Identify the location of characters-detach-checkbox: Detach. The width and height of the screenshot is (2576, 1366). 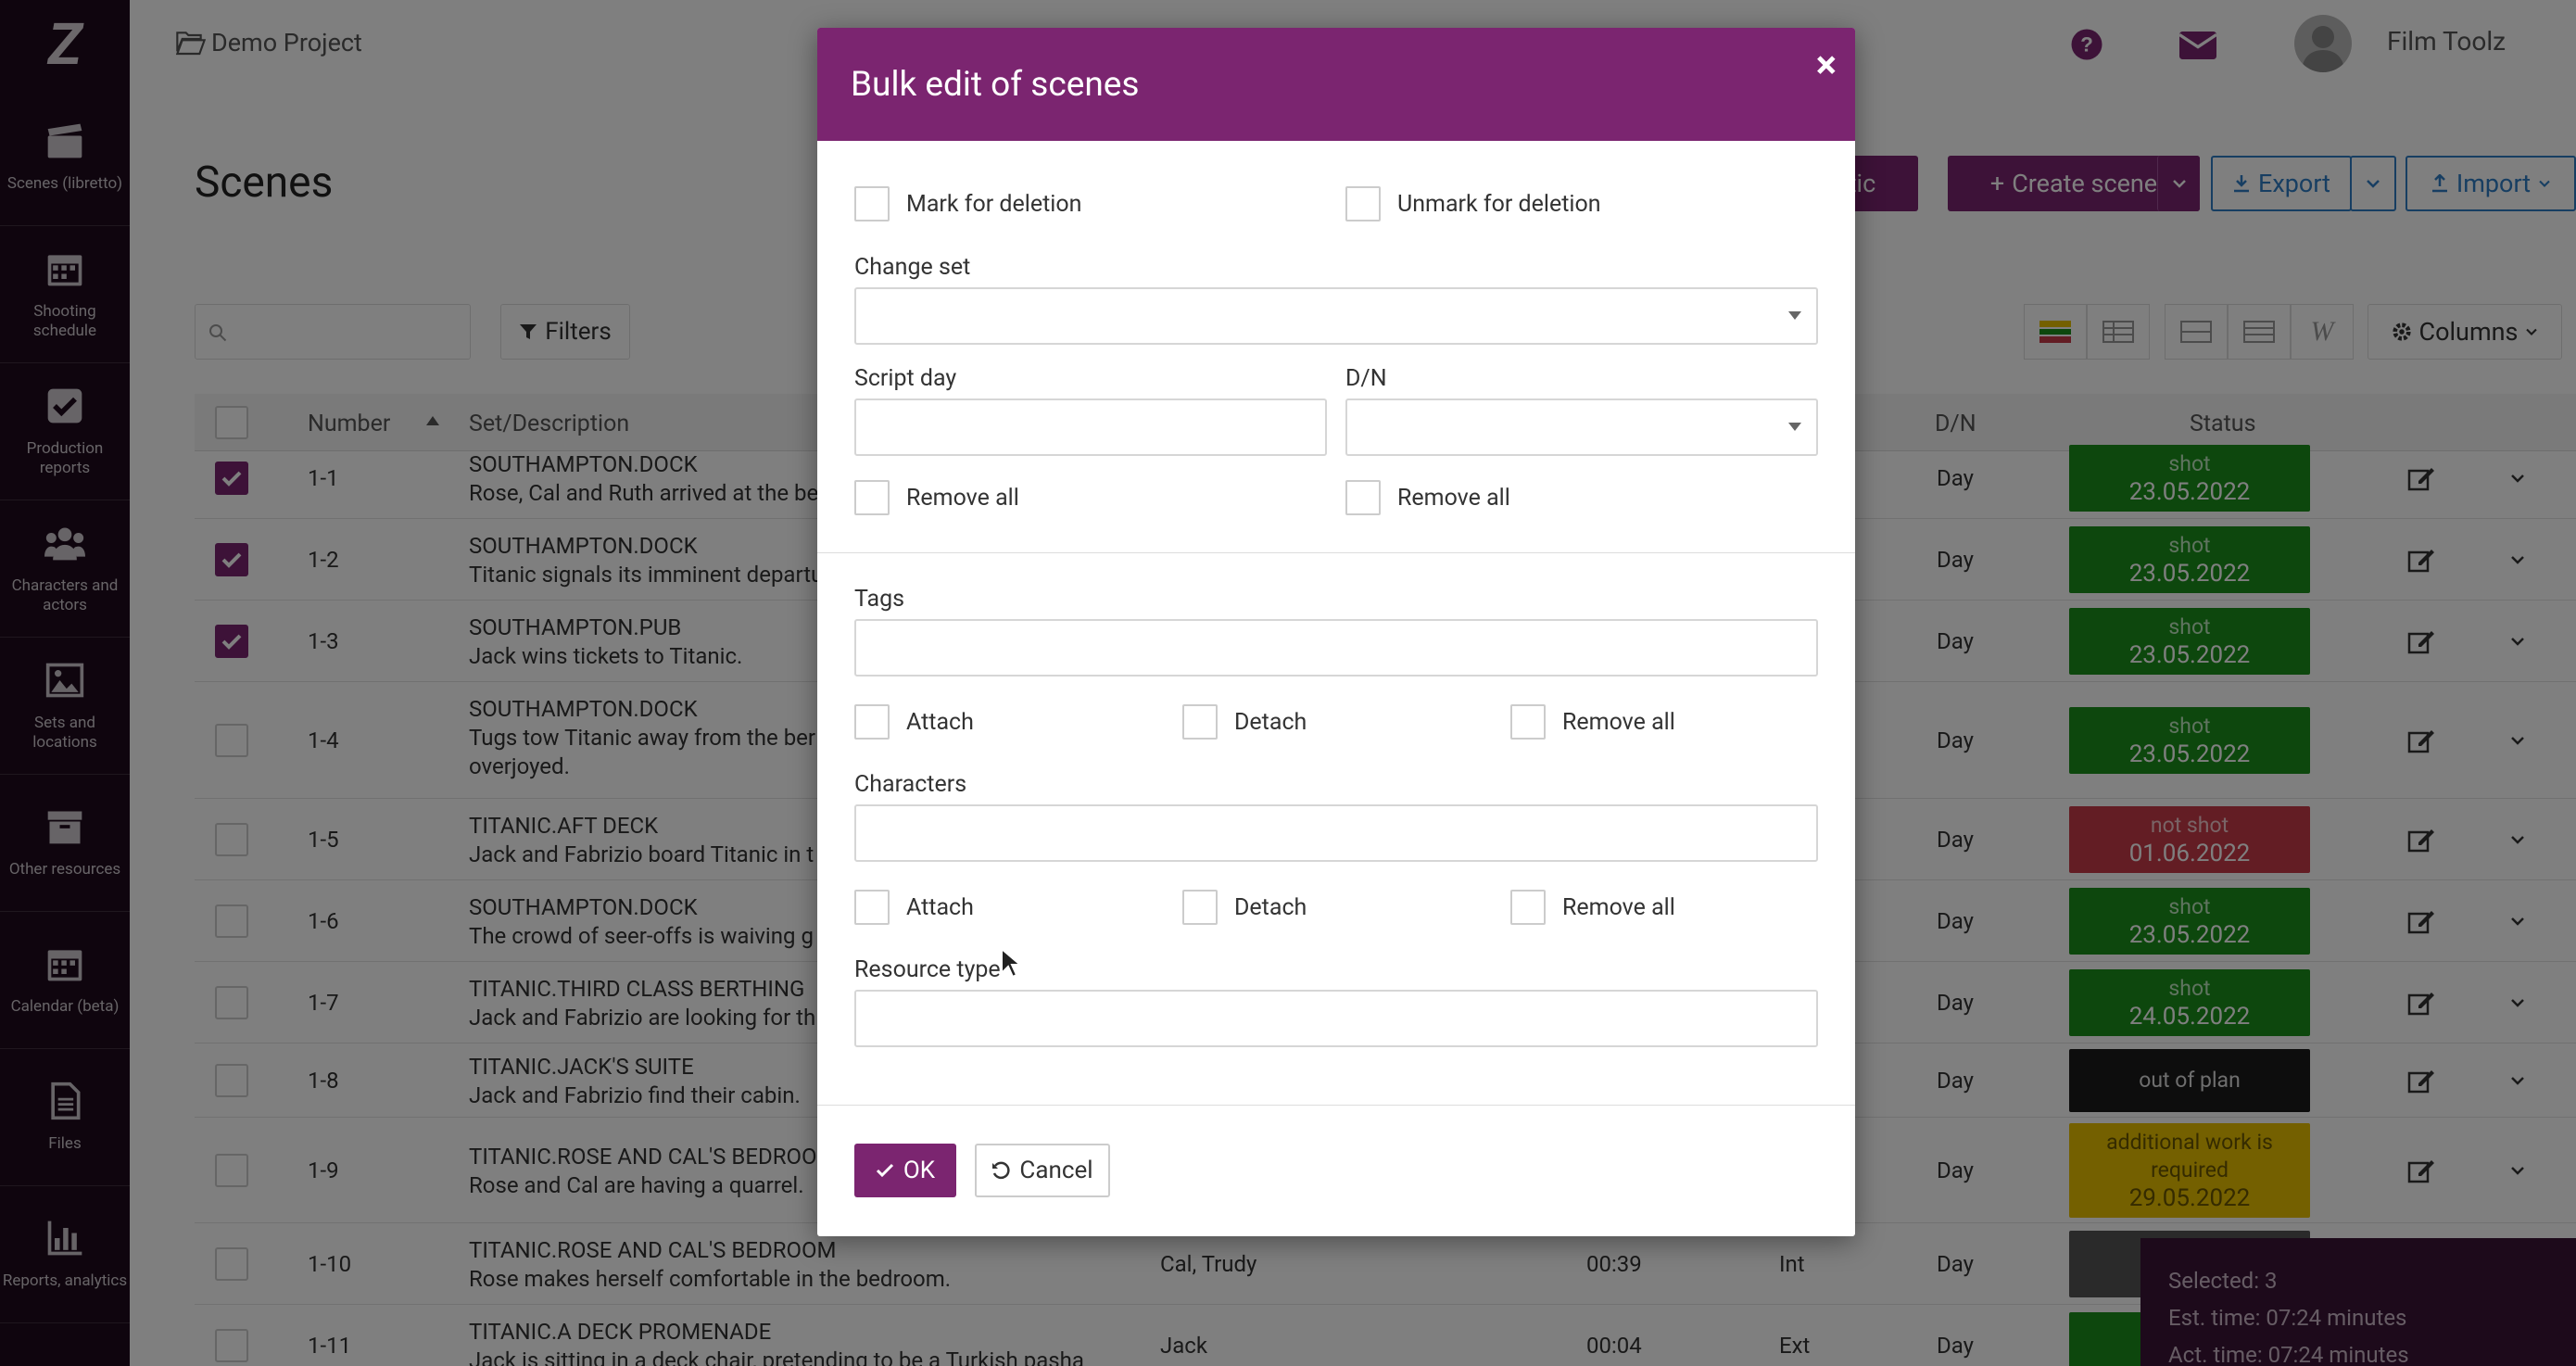
(1245, 907).